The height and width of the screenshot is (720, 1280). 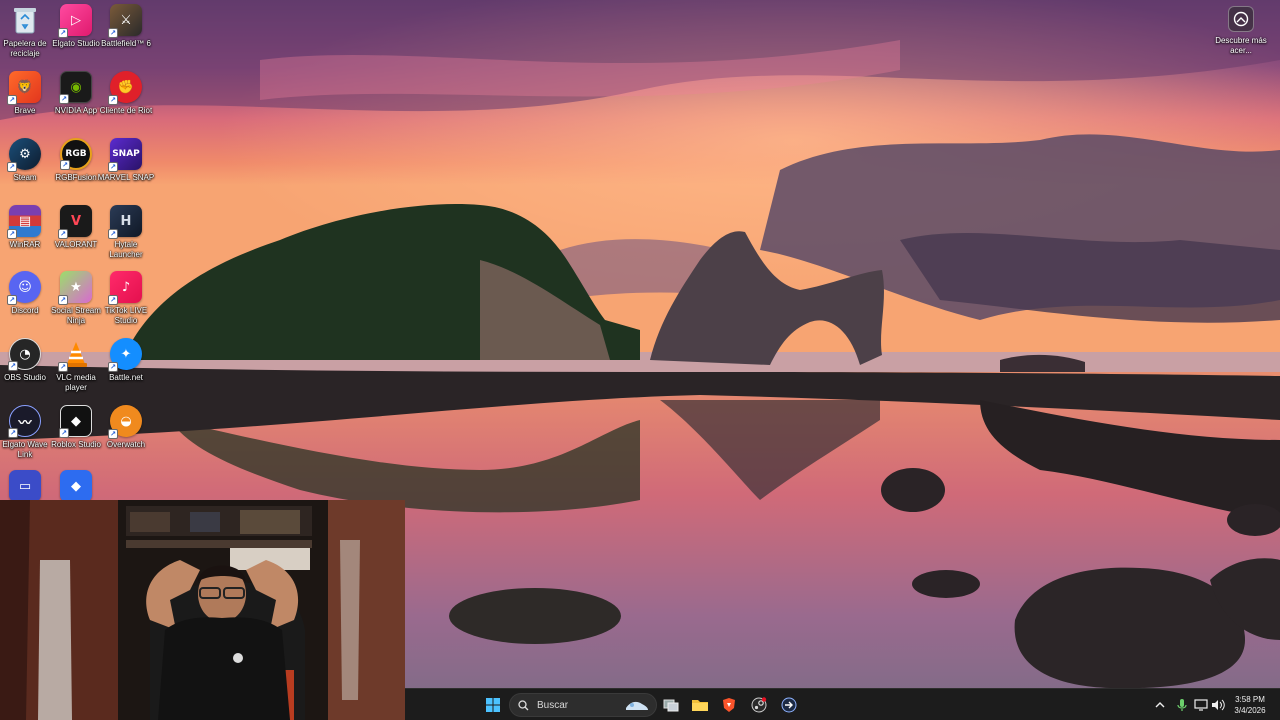 I want to click on desktop-icon-valorant: V ↗ VALORANT, so click(x=76, y=237).